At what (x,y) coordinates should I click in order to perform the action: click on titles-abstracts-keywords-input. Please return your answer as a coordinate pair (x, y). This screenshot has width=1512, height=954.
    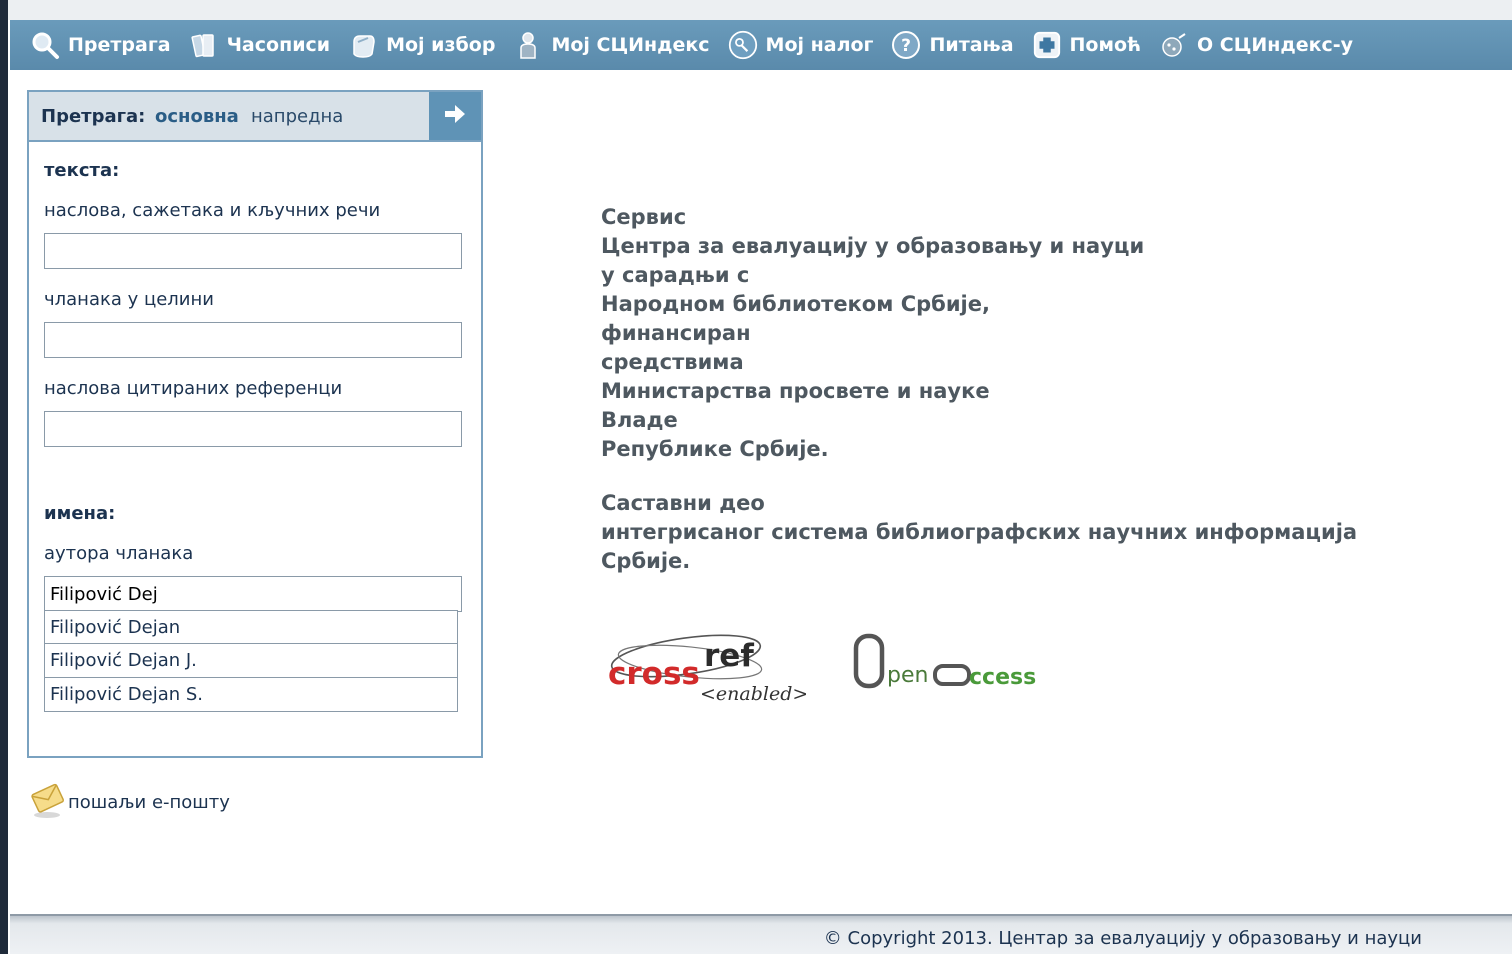
    Looking at the image, I should click on (253, 251).